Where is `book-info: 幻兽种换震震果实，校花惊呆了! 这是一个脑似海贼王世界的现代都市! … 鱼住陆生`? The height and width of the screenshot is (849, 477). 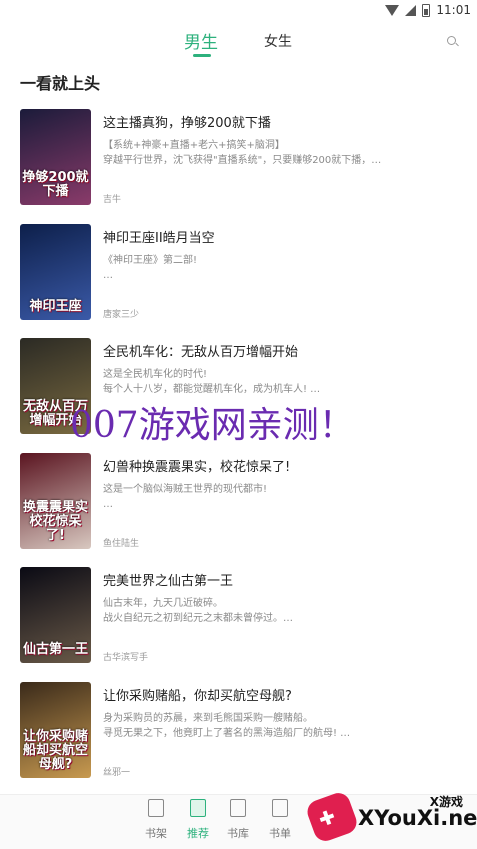
book-info: 幻兽种换震震果实，校花惊呆了! 这是一个脑似海贼王世界的现代都市! … 鱼住陆生 is located at coordinates (280, 501).